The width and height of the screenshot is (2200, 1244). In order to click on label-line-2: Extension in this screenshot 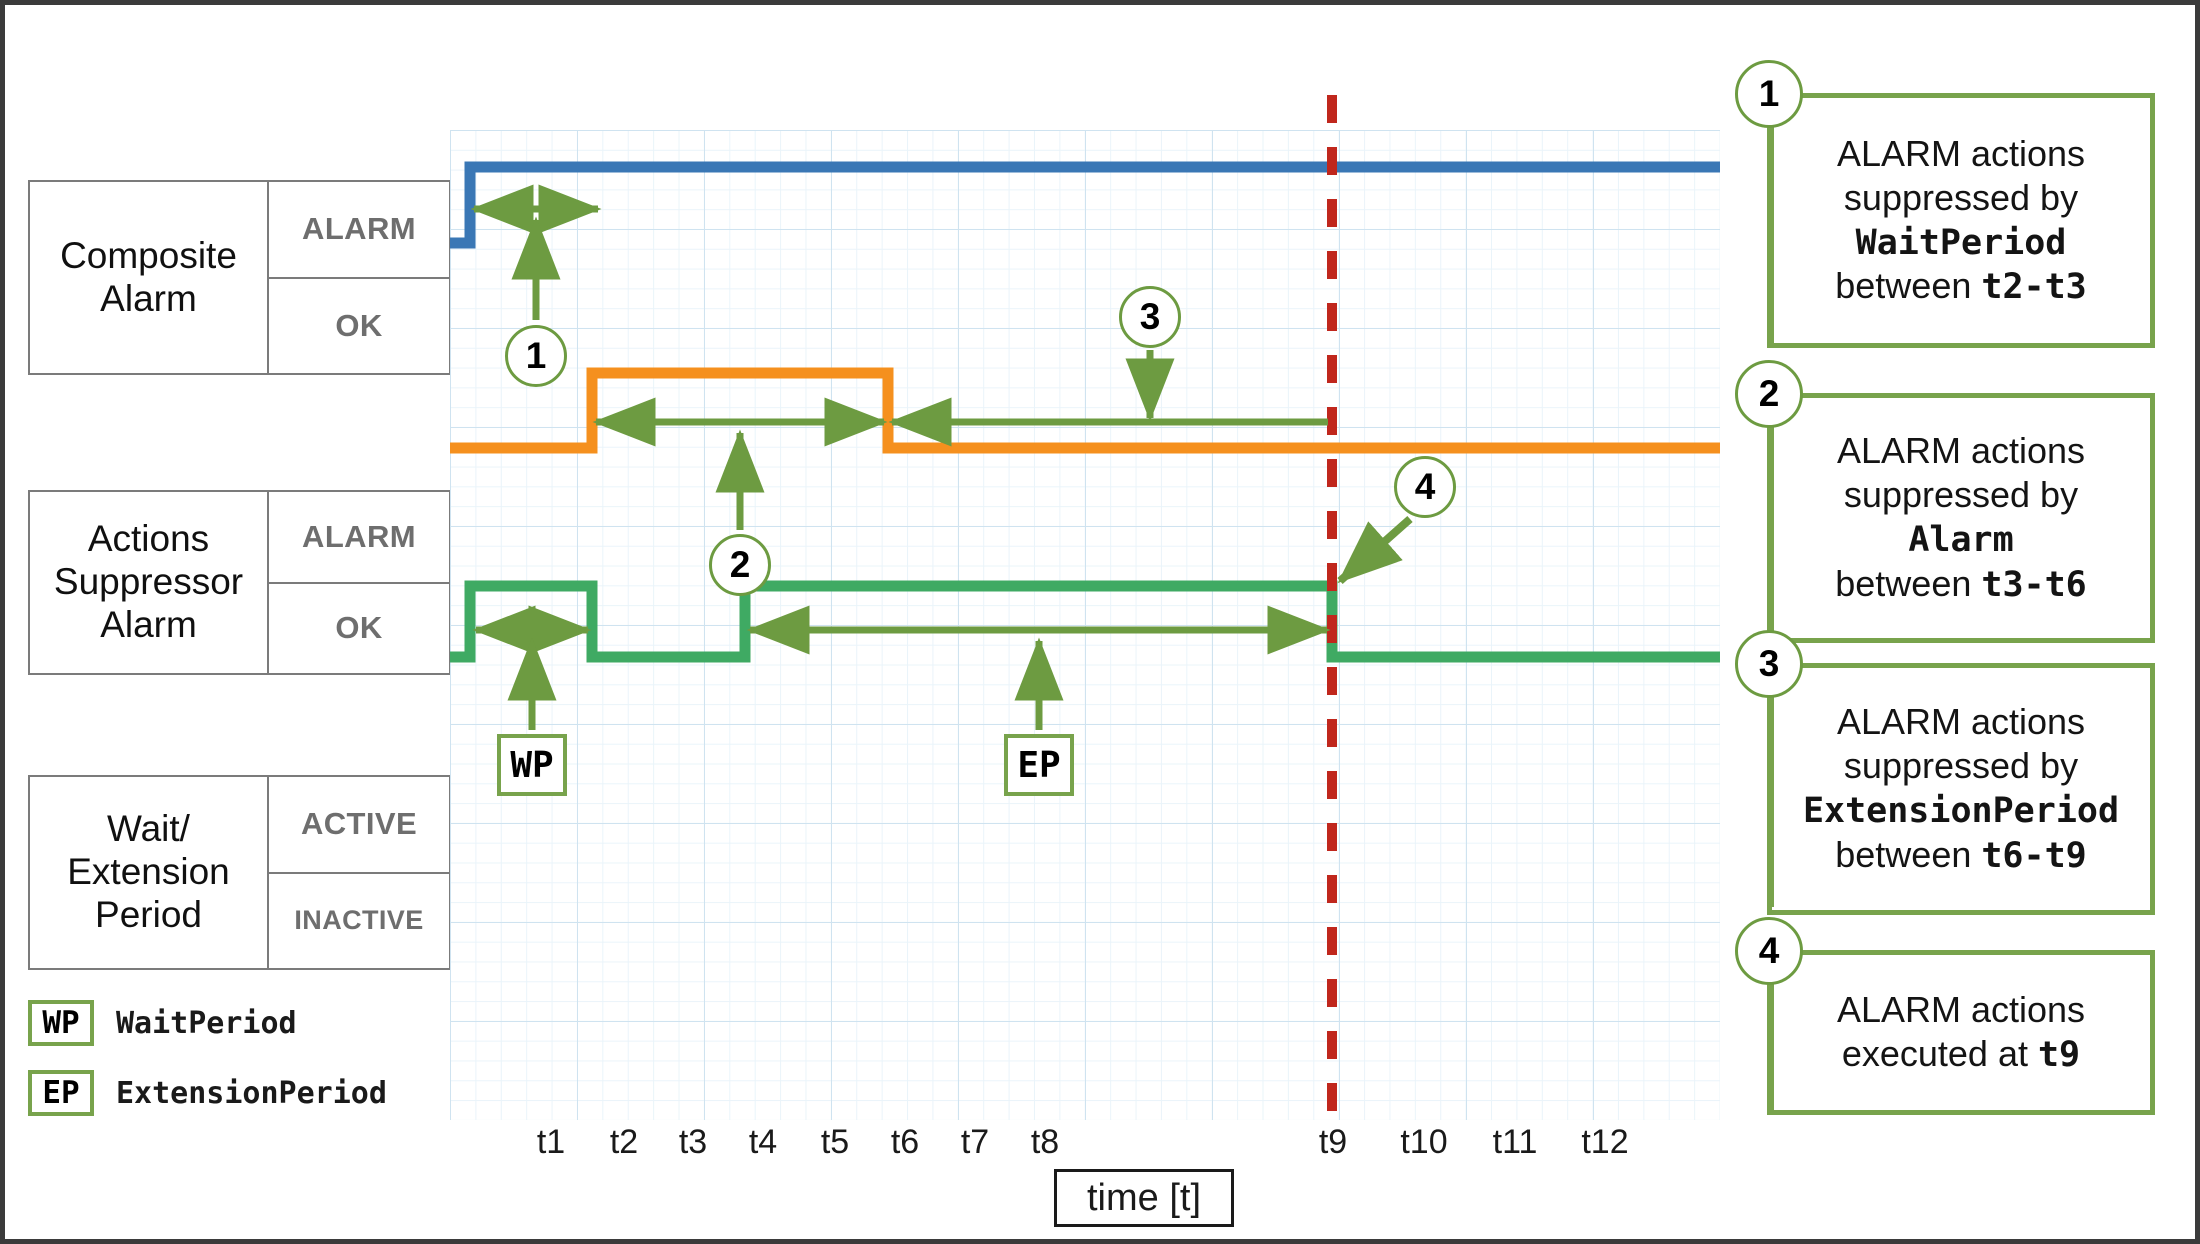, I will do `click(148, 872)`.